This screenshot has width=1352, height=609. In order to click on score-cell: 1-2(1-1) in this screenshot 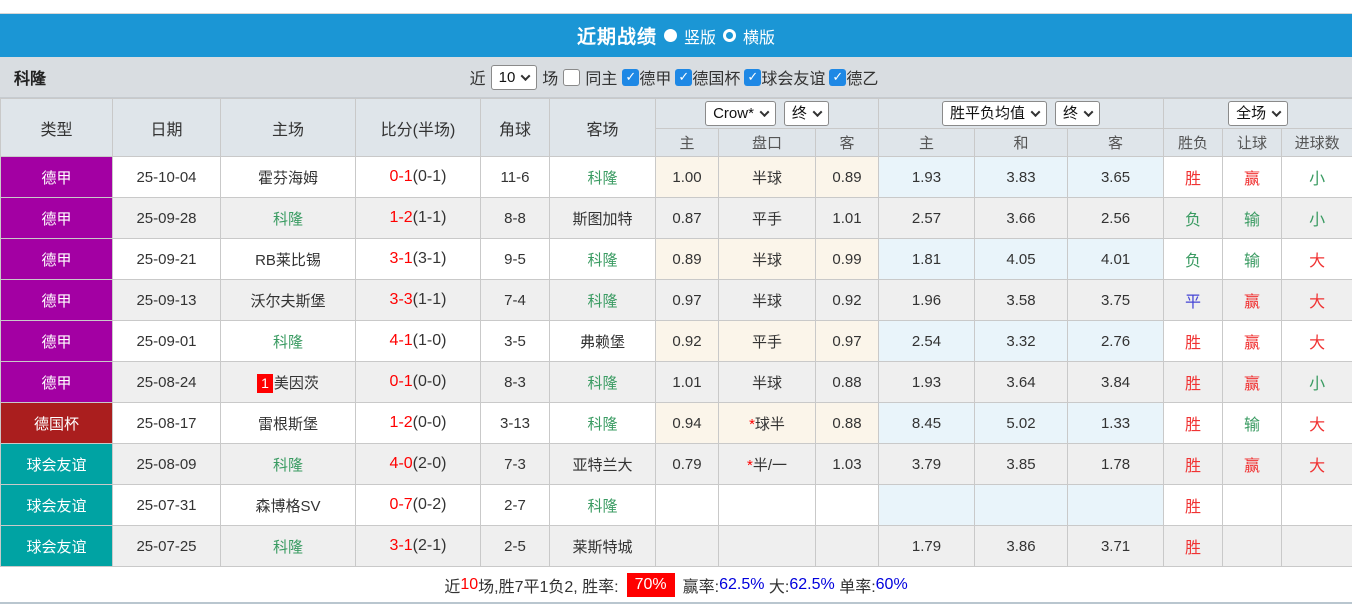, I will do `click(418, 218)`.